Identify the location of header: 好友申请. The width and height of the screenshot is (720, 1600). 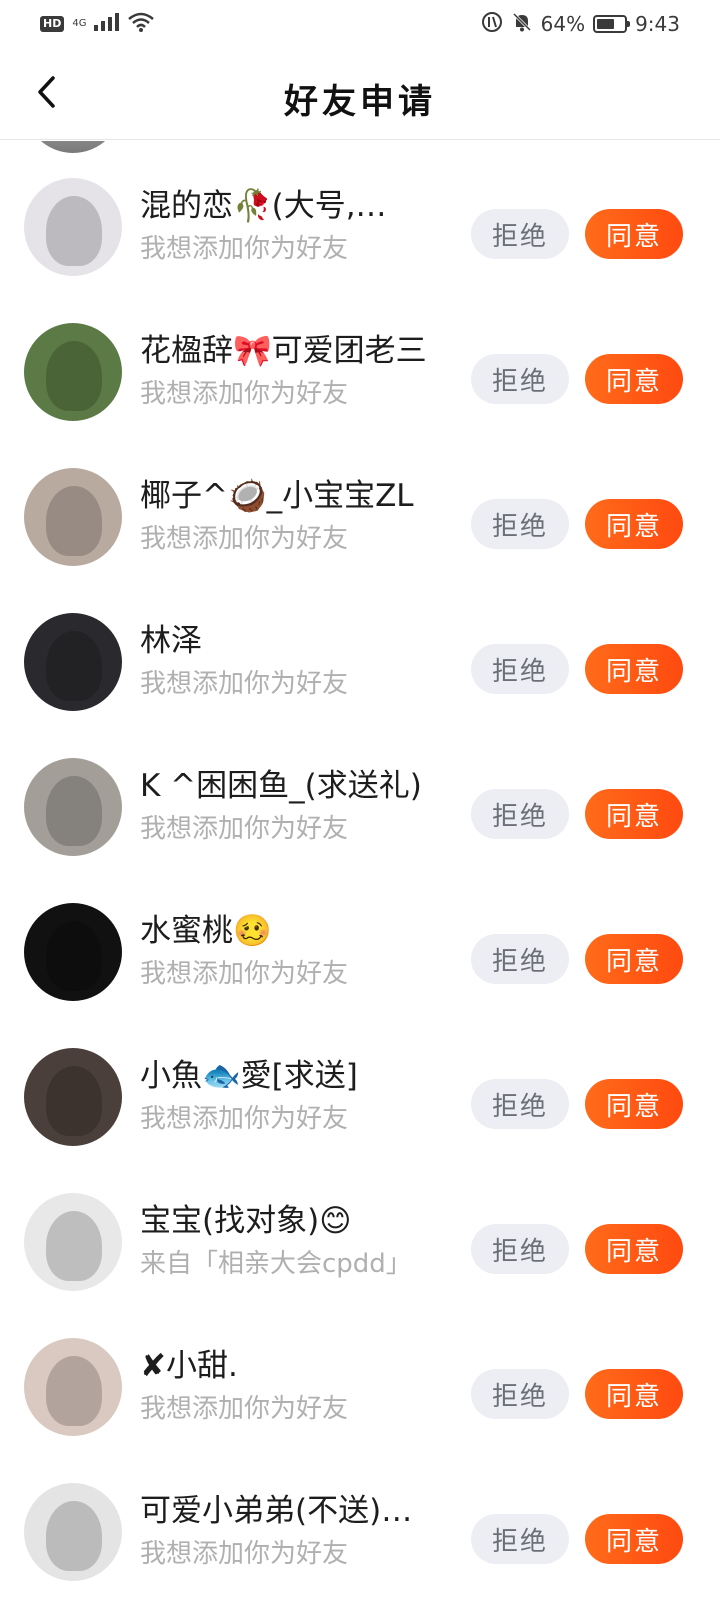
(360, 94).